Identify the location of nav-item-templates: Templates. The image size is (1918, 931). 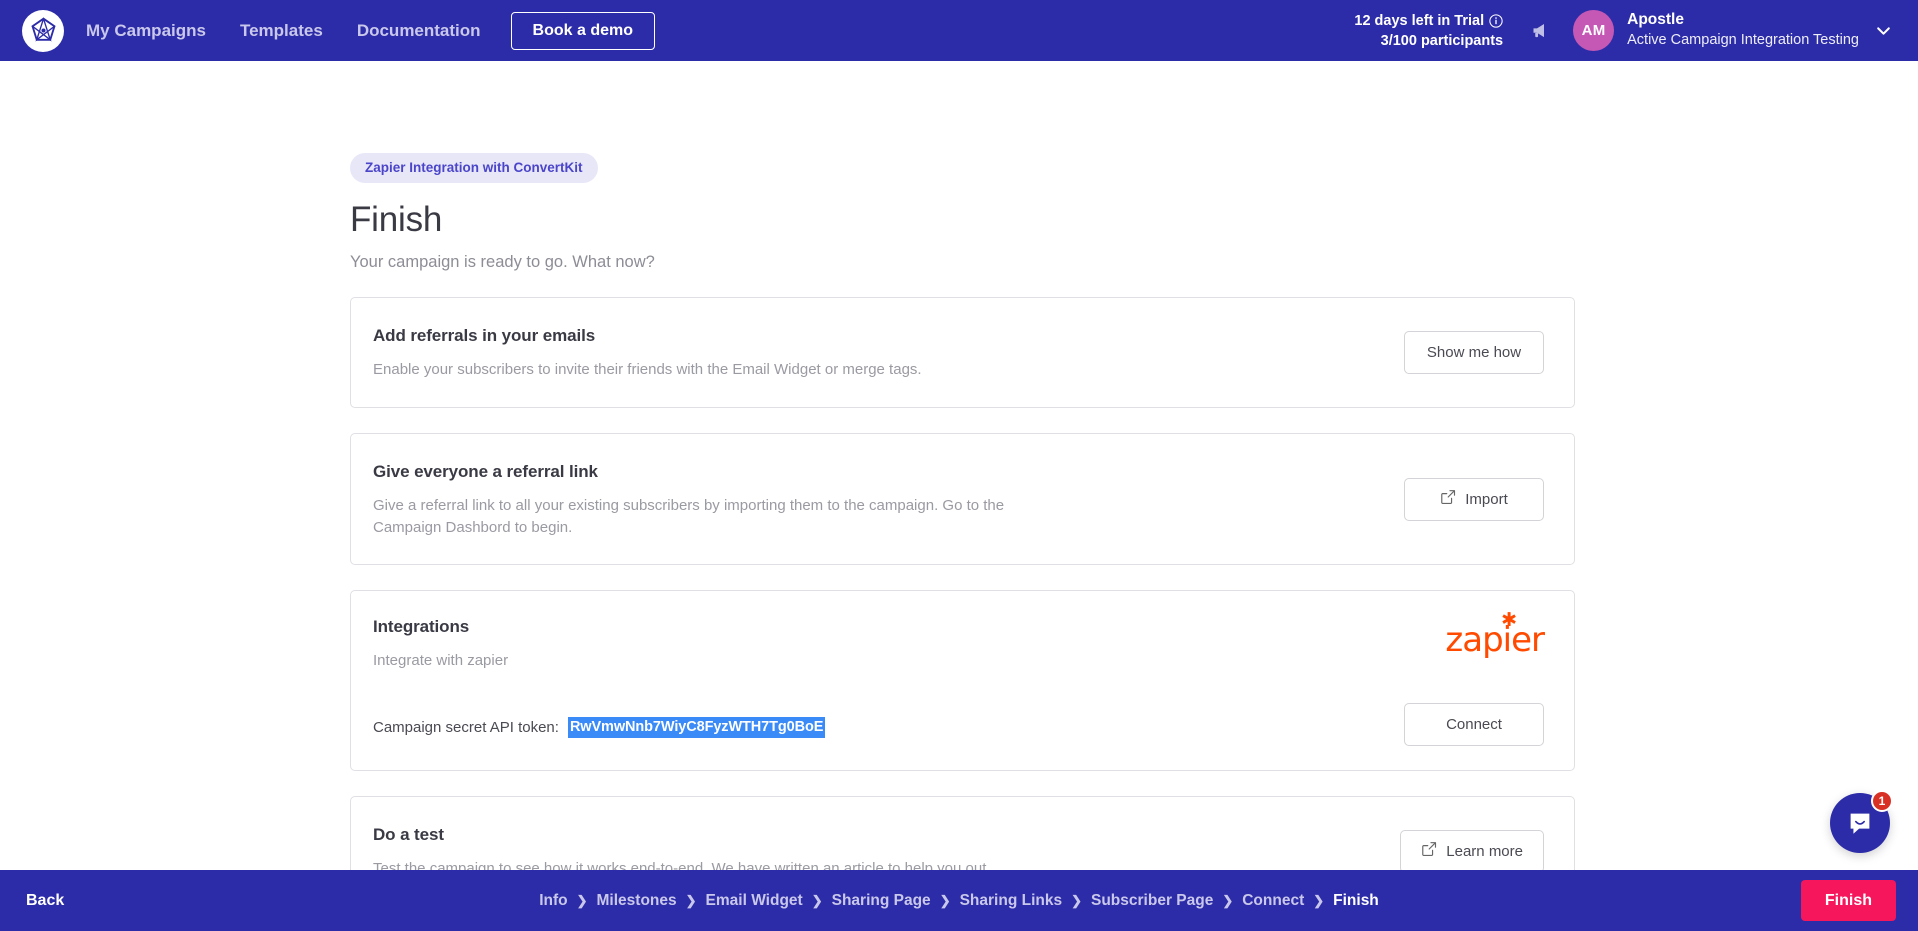
(281, 30).